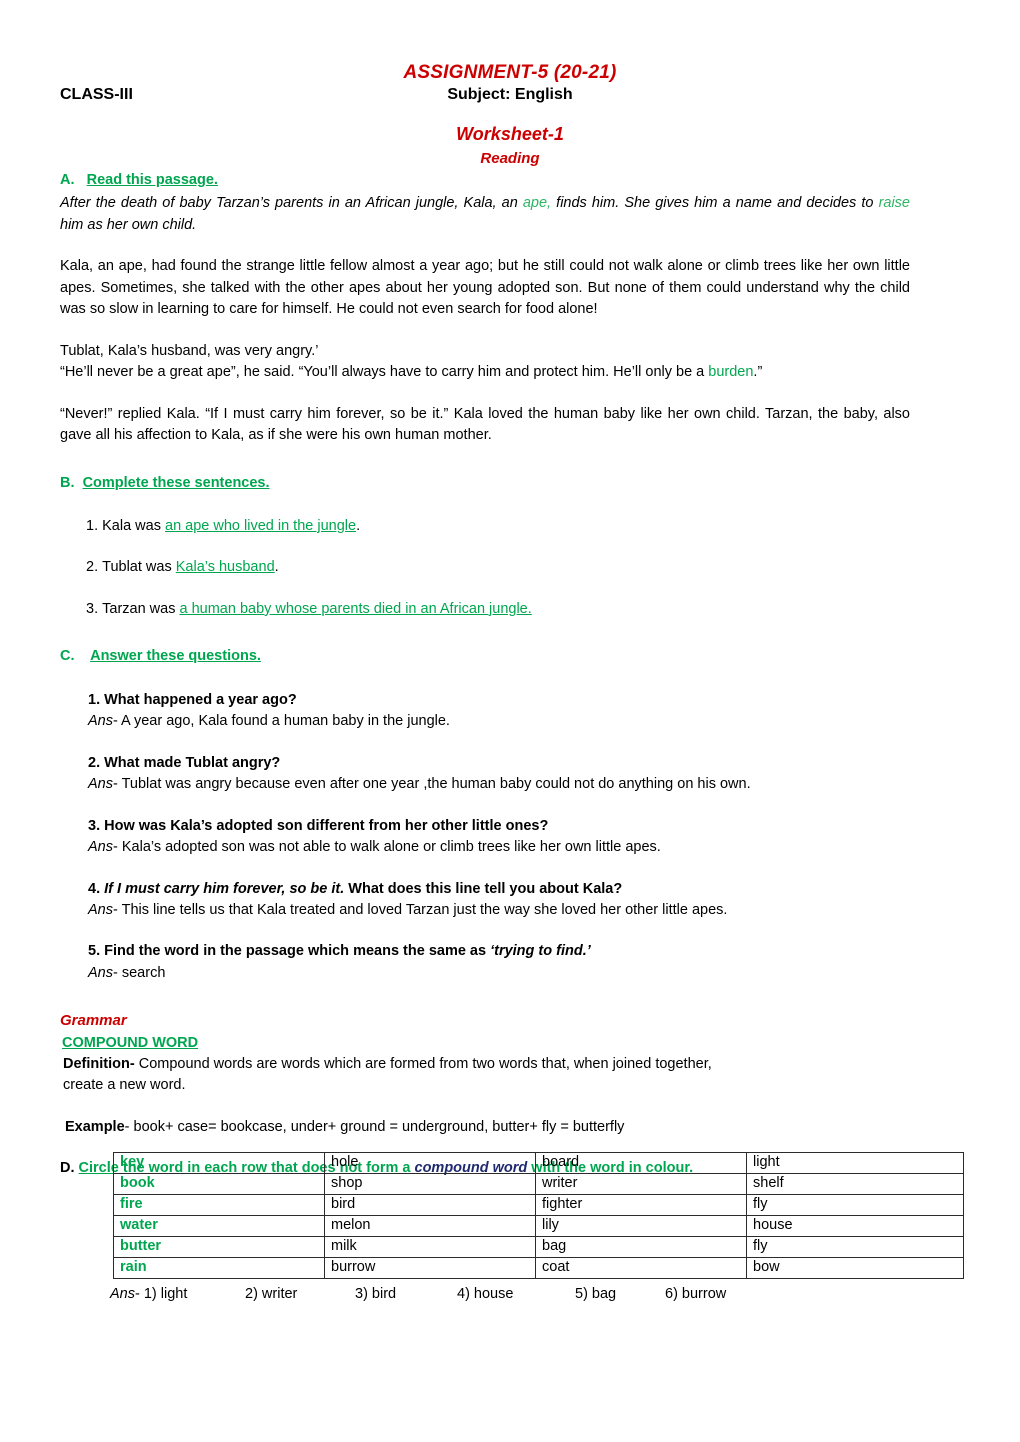 The width and height of the screenshot is (1020, 1442). Describe the element at coordinates (485, 483) in the screenshot. I see `section-b-heading: B. Complete these sentences.` at that location.